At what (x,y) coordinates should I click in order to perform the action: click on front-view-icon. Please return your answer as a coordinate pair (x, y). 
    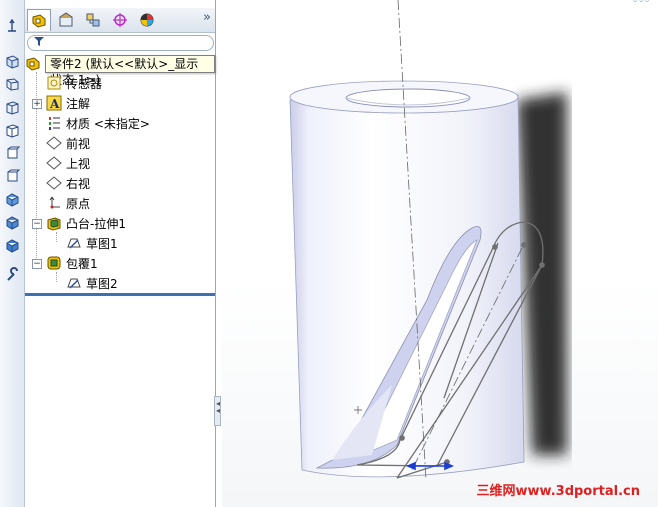
    Looking at the image, I should click on (11, 130).